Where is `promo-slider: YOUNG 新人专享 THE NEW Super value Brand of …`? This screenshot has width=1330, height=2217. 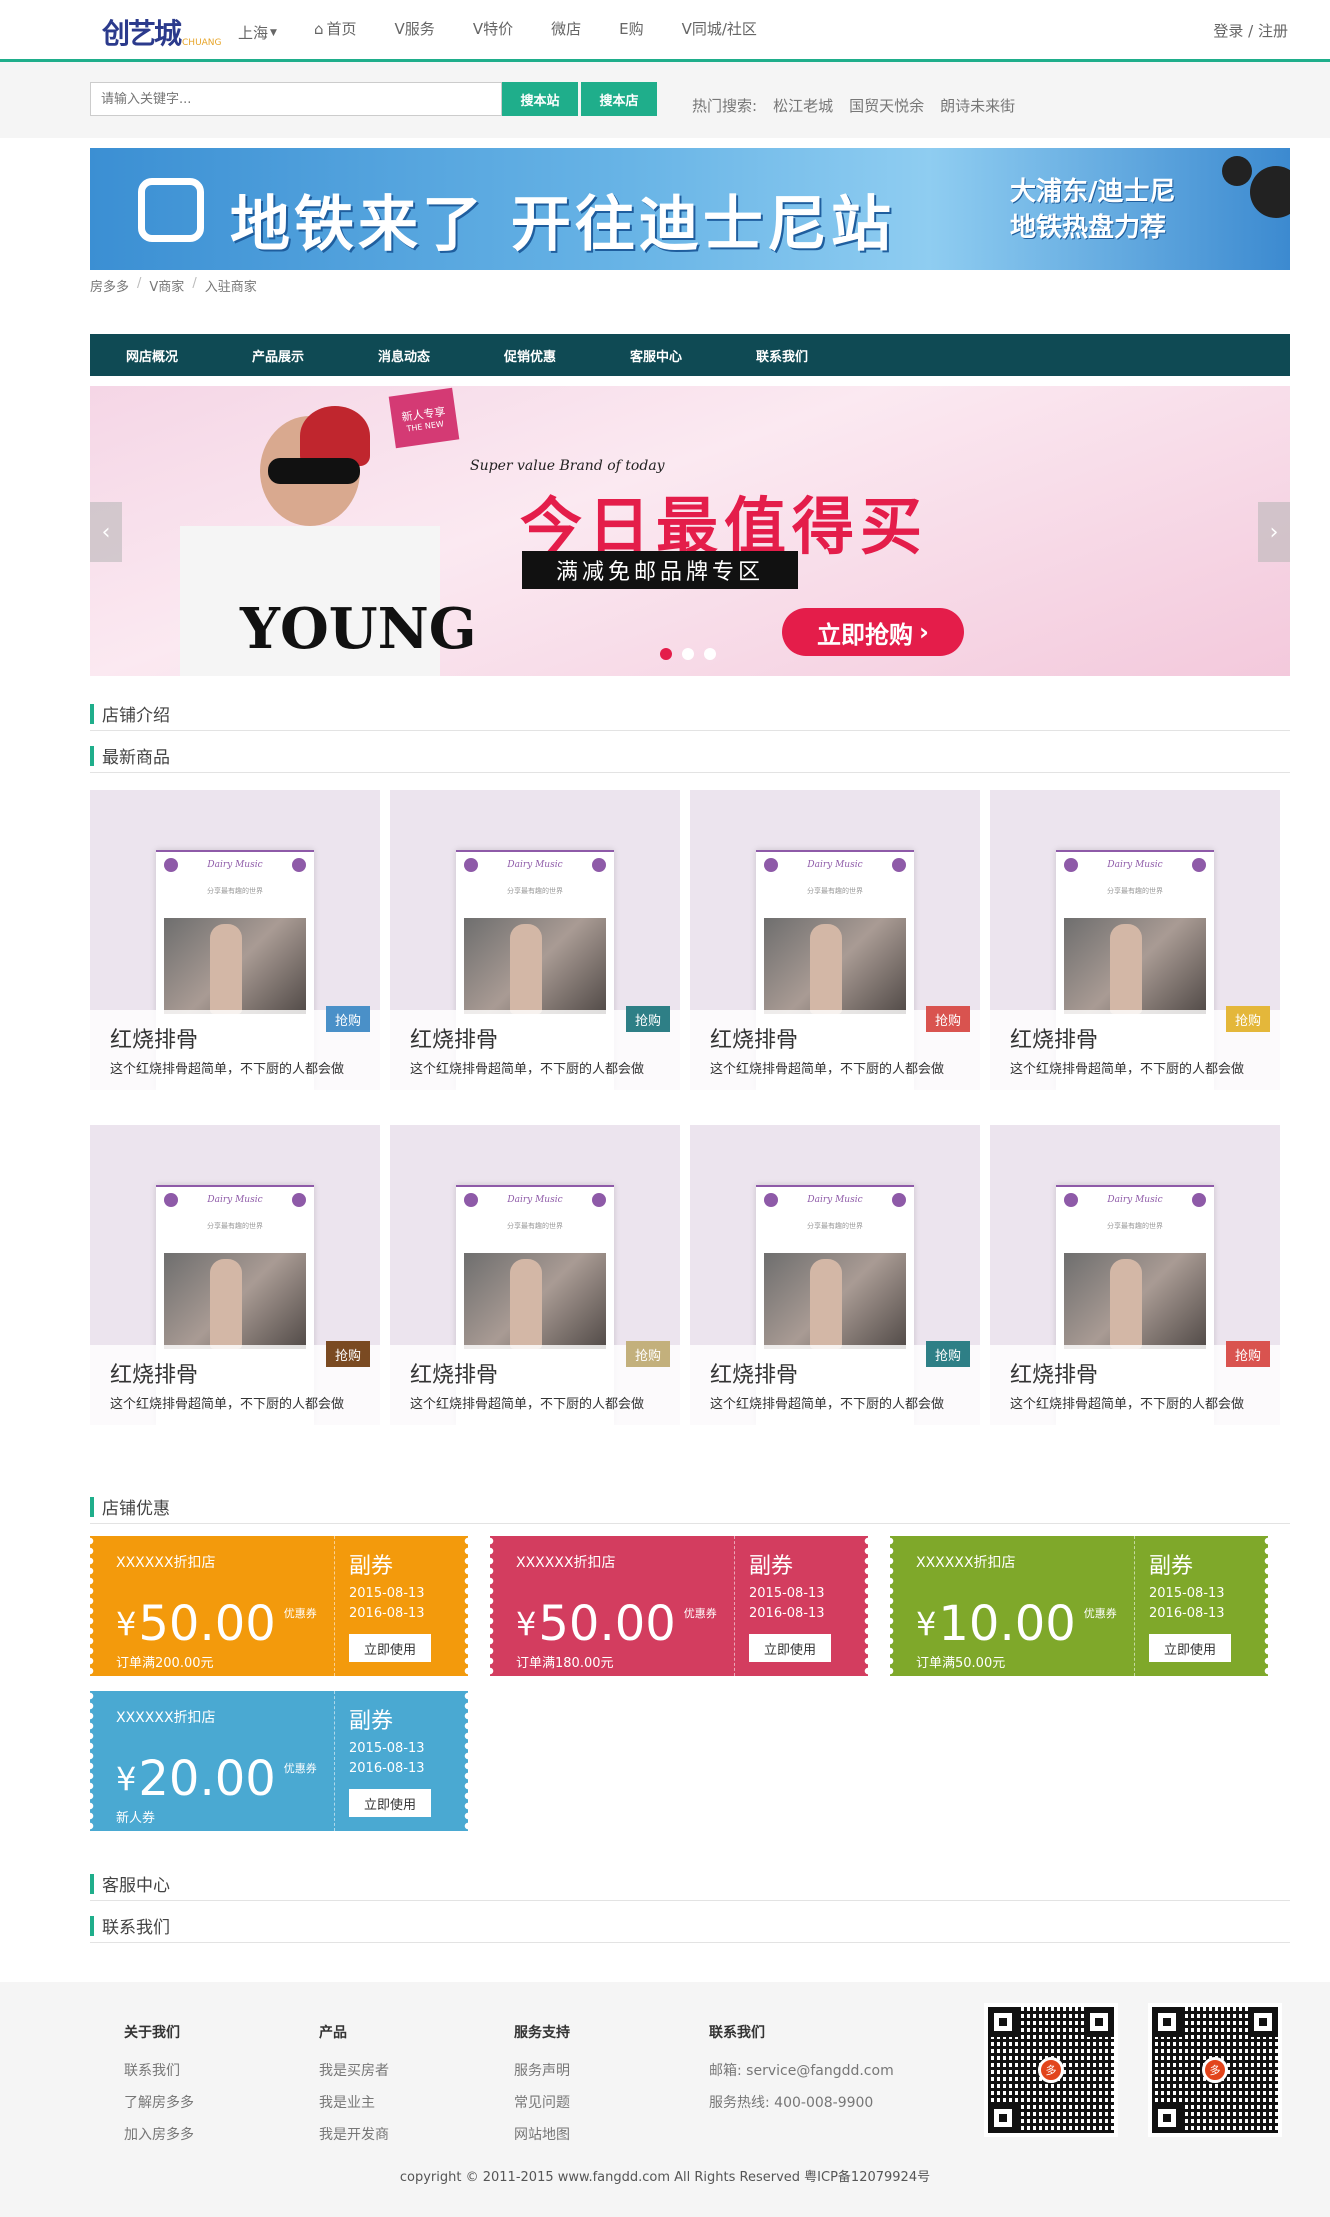
promo-slider: YOUNG 新人专享 THE NEW Super value Brand of … is located at coordinates (690, 531).